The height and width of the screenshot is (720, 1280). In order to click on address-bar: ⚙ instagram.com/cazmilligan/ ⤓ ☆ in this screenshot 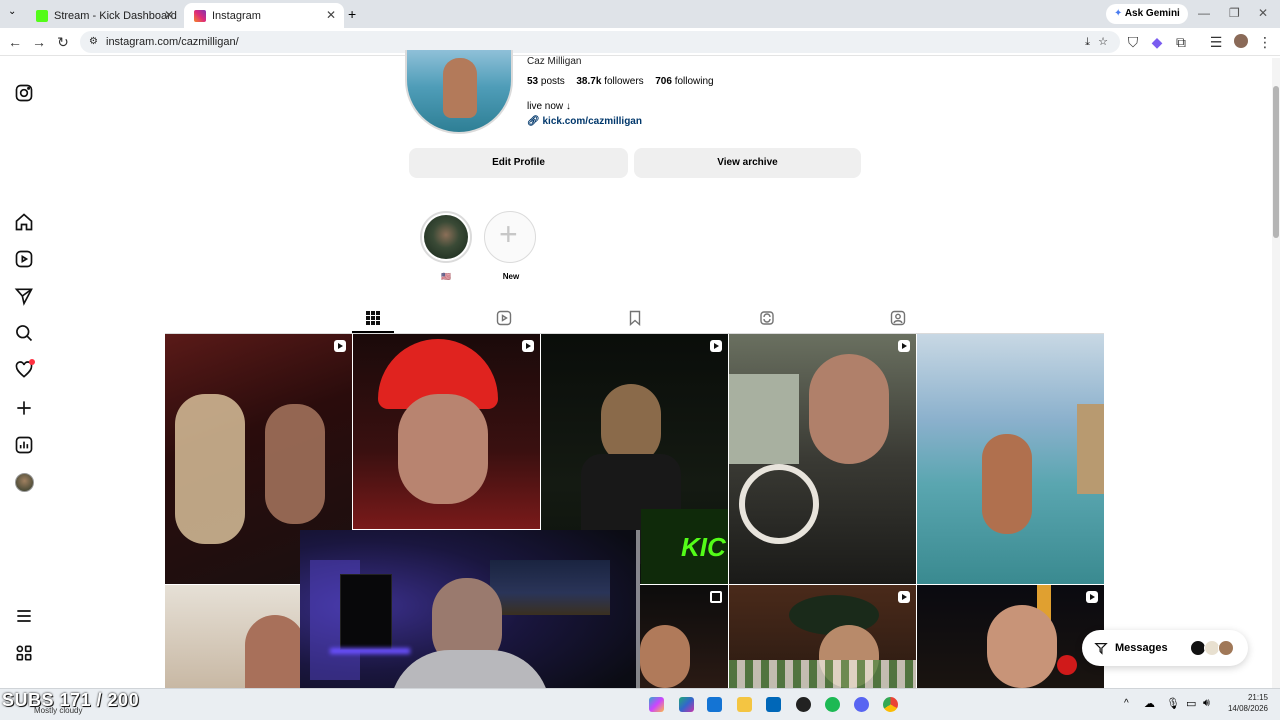, I will do `click(600, 42)`.